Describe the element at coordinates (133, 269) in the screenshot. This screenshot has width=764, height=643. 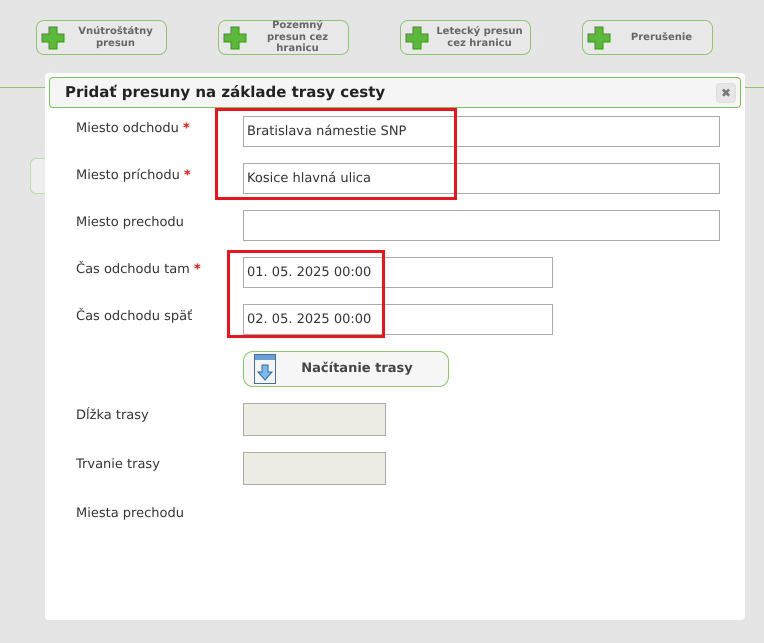
I see `field-label: Čas odchodu tam` at that location.